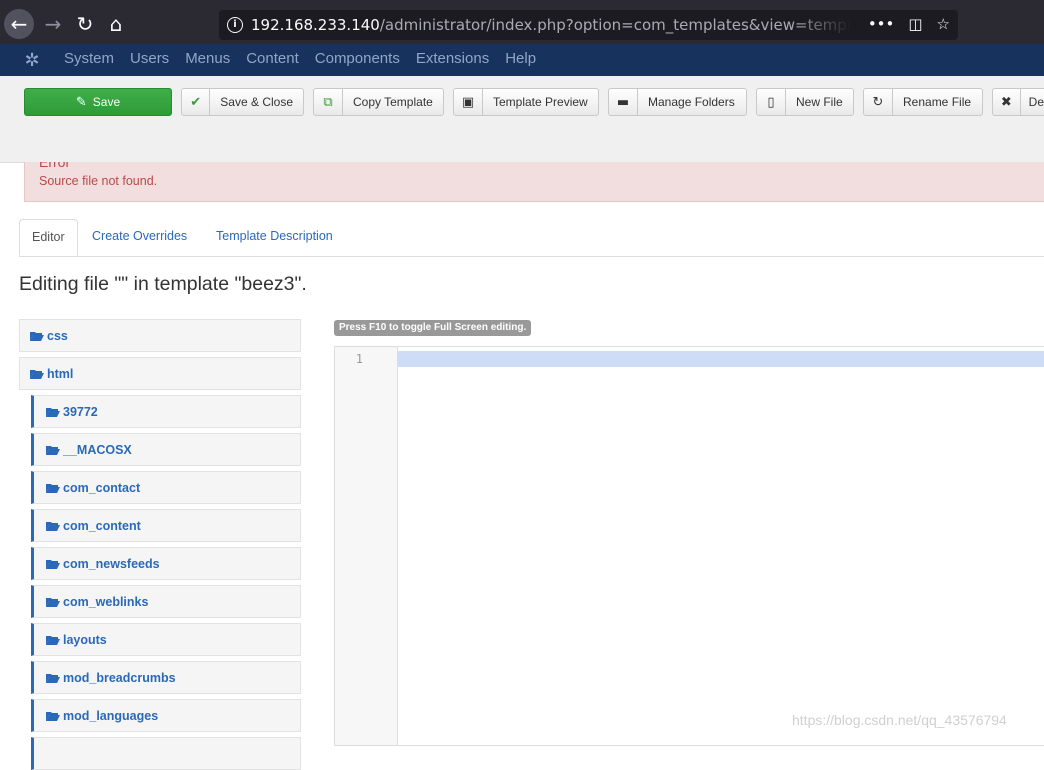  Describe the element at coordinates (943, 24) in the screenshot. I see `bookmark-star-icon: ☆` at that location.